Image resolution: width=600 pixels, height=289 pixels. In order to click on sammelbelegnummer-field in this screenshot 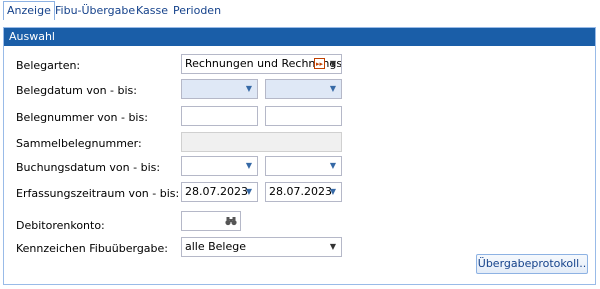, I will do `click(261, 142)`.